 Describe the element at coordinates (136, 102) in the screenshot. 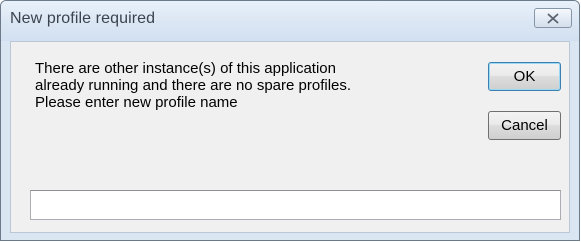

I see `message-line: Please enter new profile name` at that location.